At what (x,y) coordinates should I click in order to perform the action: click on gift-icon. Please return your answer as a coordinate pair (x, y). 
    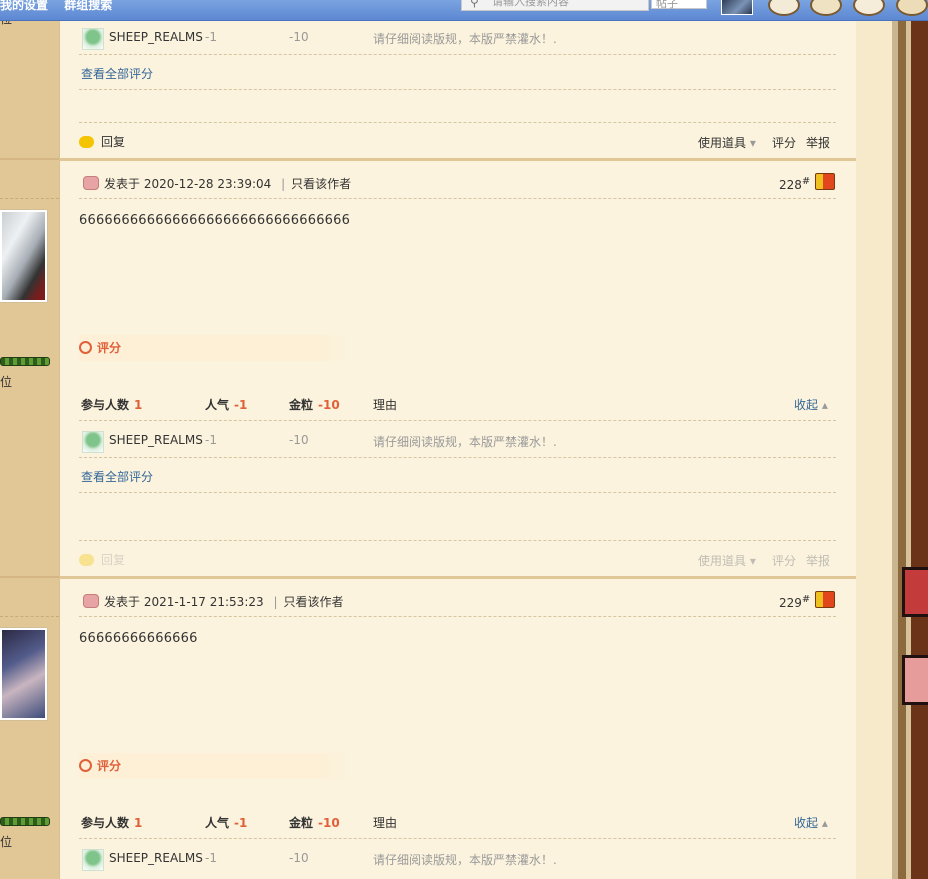
    Looking at the image, I should click on (826, 8).